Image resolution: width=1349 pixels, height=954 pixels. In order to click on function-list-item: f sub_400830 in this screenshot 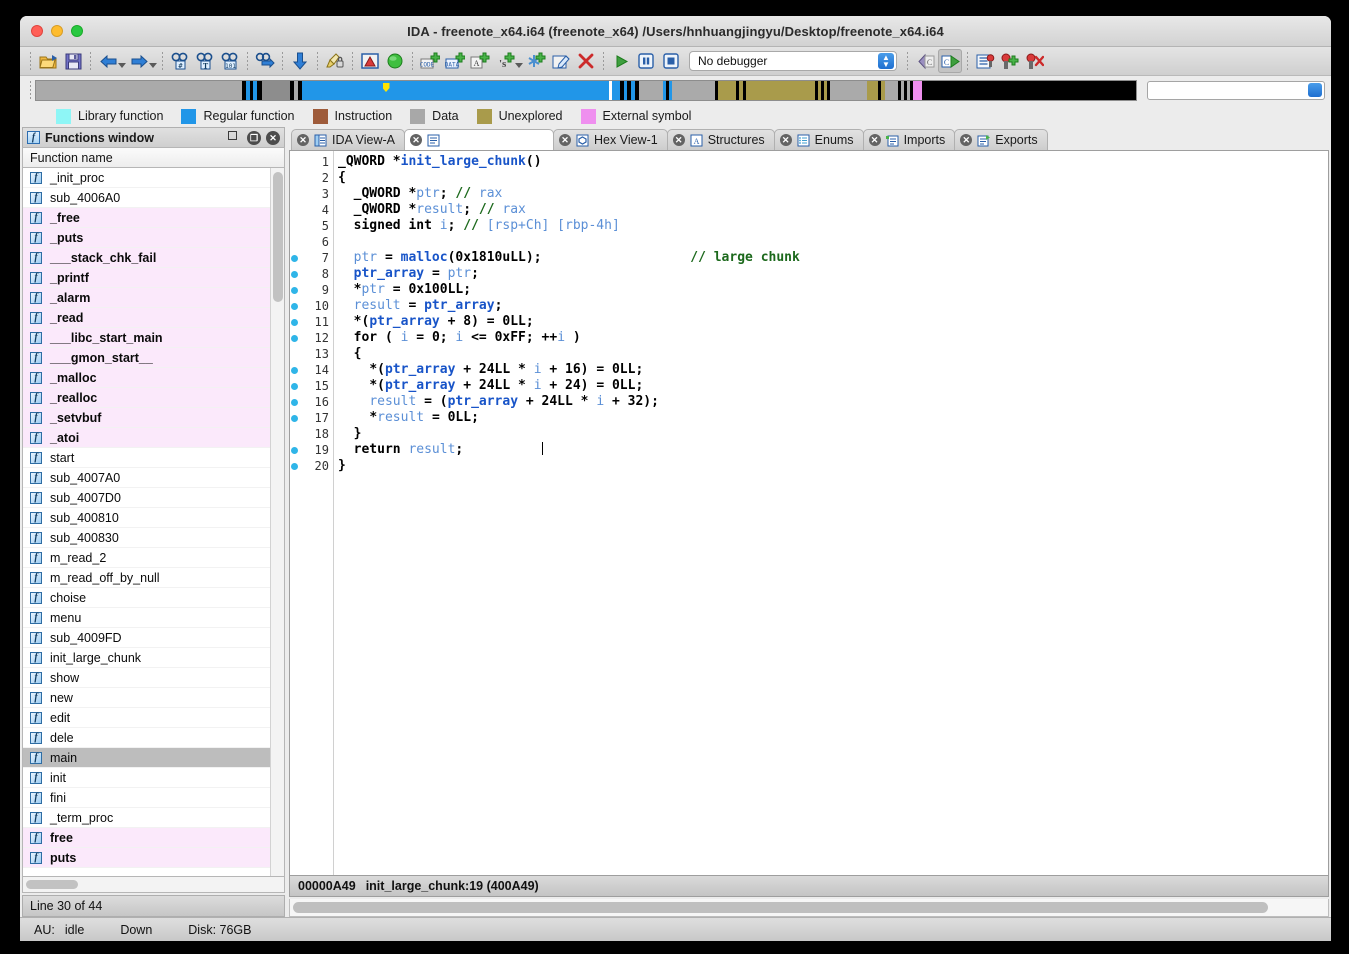, I will do `click(146, 538)`.